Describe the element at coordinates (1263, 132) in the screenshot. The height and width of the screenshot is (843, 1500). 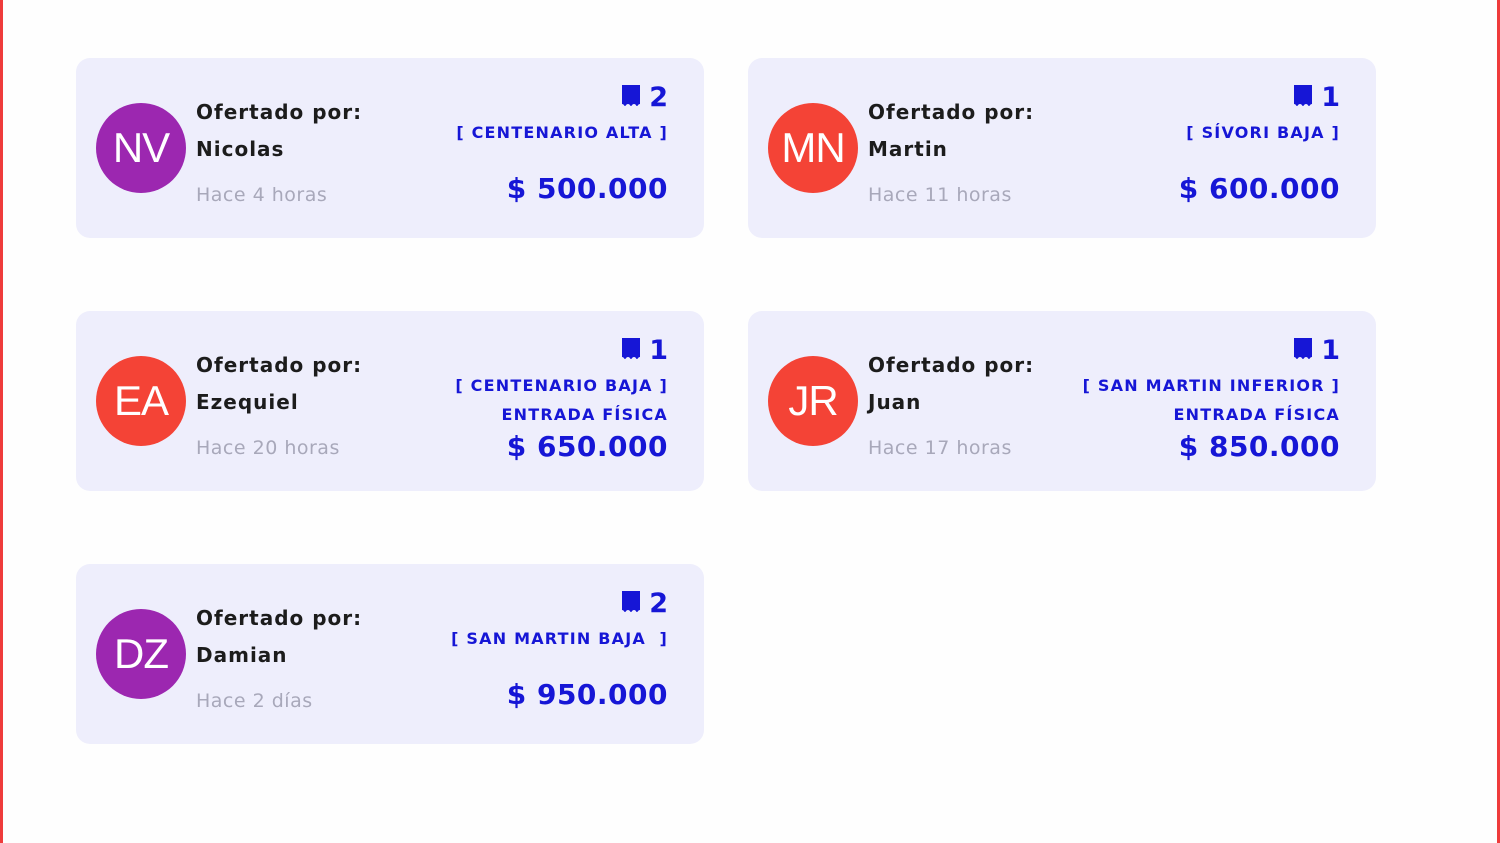
I see `sector-label: [ SÍVORI BAJA ]` at that location.